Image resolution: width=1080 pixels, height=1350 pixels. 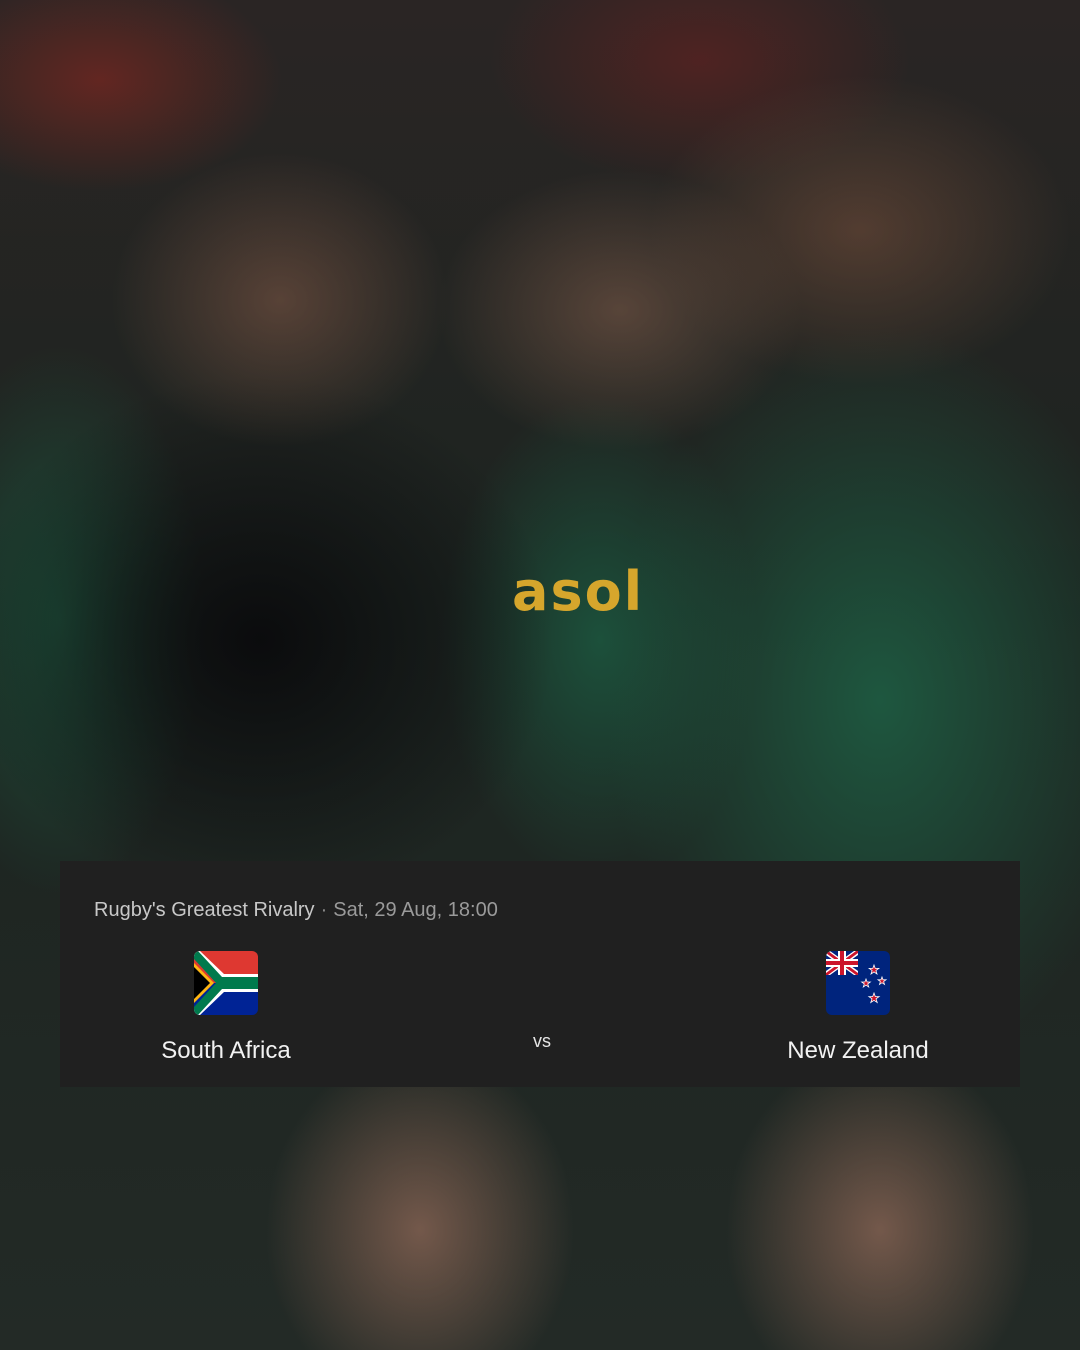 I want to click on home-team-name: South Africa, so click(x=226, y=1050).